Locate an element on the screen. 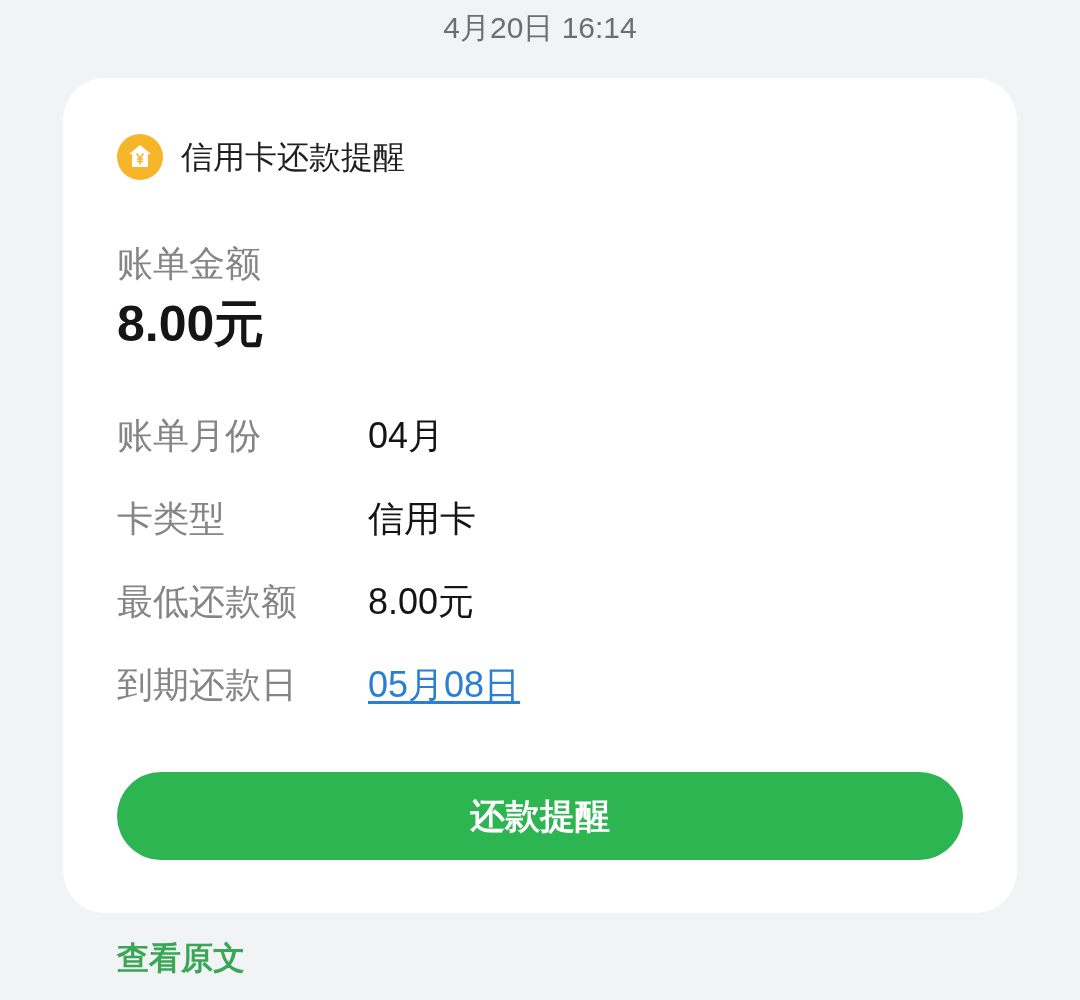 Image resolution: width=1080 pixels, height=1000 pixels. amount-value: 8.00元 is located at coordinates (191, 324).